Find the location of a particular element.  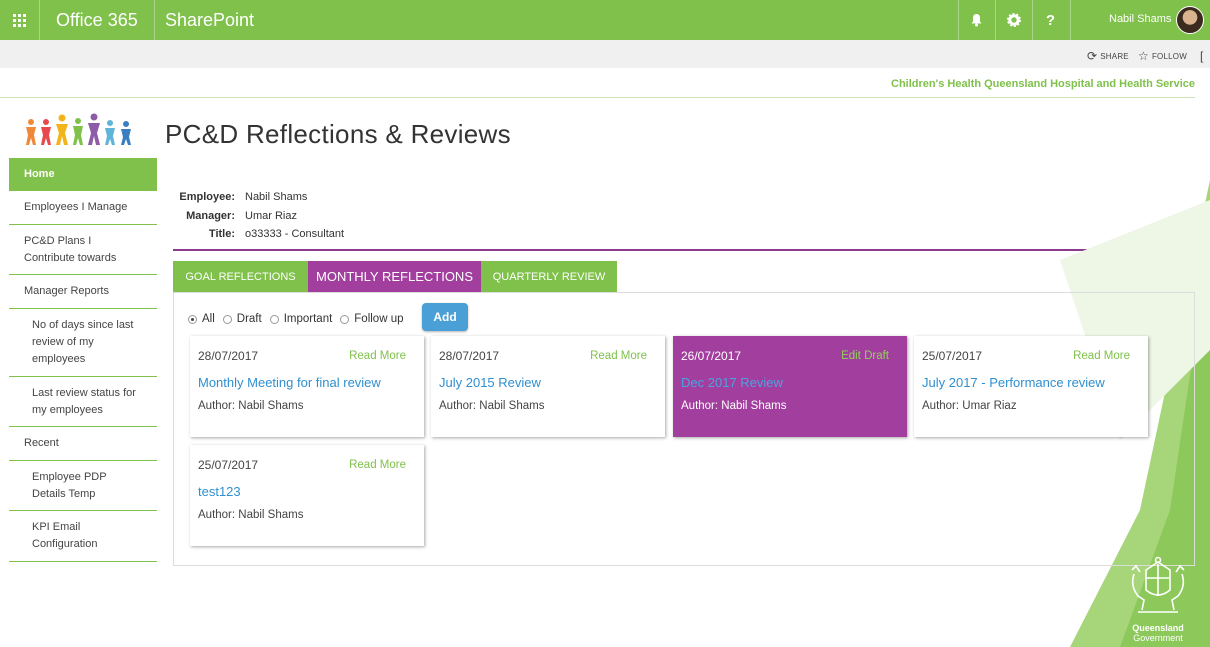

share-label: SHARE is located at coordinates (1114, 56).